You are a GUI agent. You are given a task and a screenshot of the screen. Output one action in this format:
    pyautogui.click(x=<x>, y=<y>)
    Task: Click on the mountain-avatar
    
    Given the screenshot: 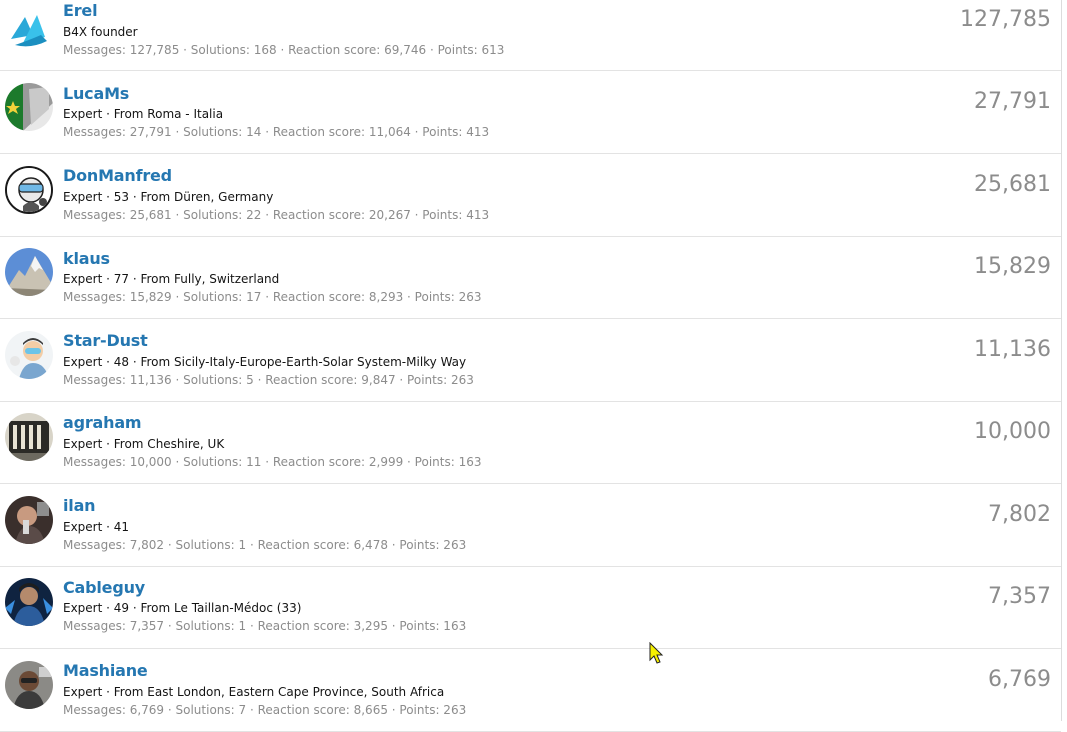 What is the action you would take?
    pyautogui.click(x=29, y=272)
    